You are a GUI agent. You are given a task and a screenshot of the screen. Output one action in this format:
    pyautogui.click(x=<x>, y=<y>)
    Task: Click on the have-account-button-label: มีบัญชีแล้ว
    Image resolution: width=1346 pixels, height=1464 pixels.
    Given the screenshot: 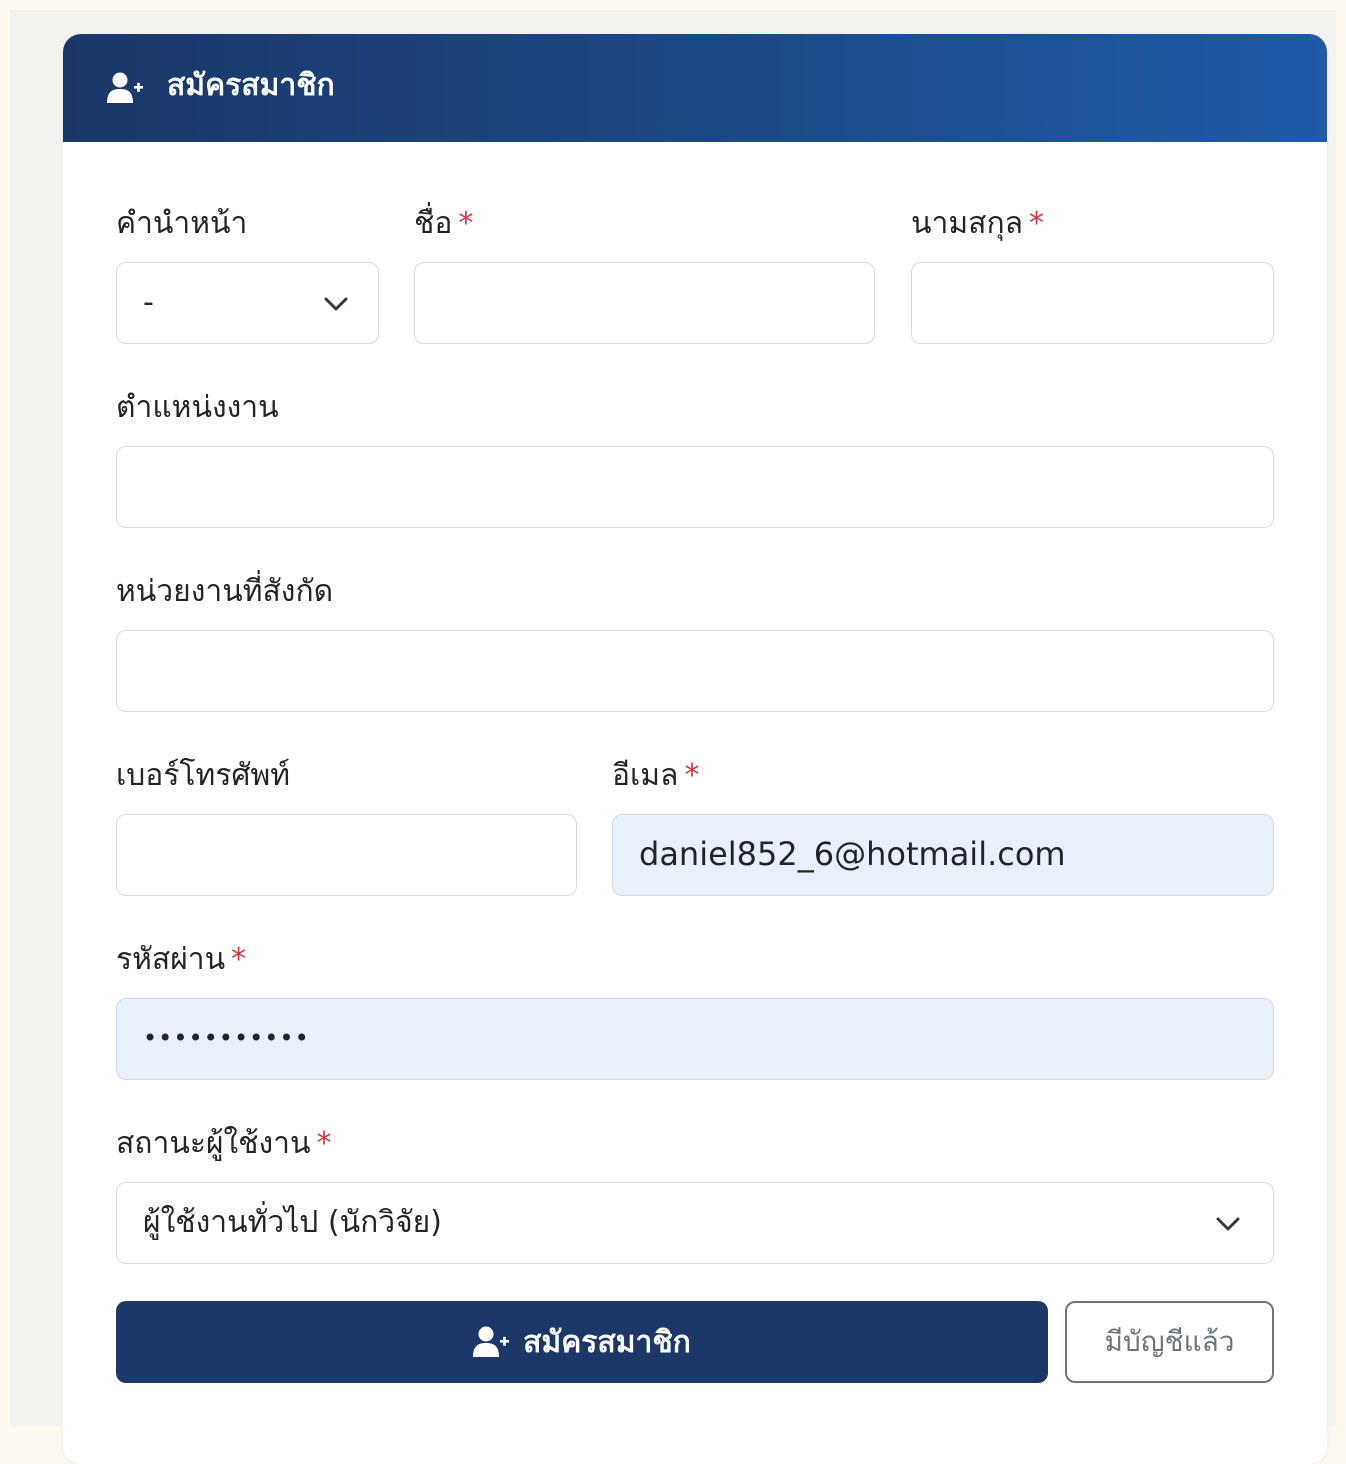 What is the action you would take?
    pyautogui.click(x=1169, y=1341)
    